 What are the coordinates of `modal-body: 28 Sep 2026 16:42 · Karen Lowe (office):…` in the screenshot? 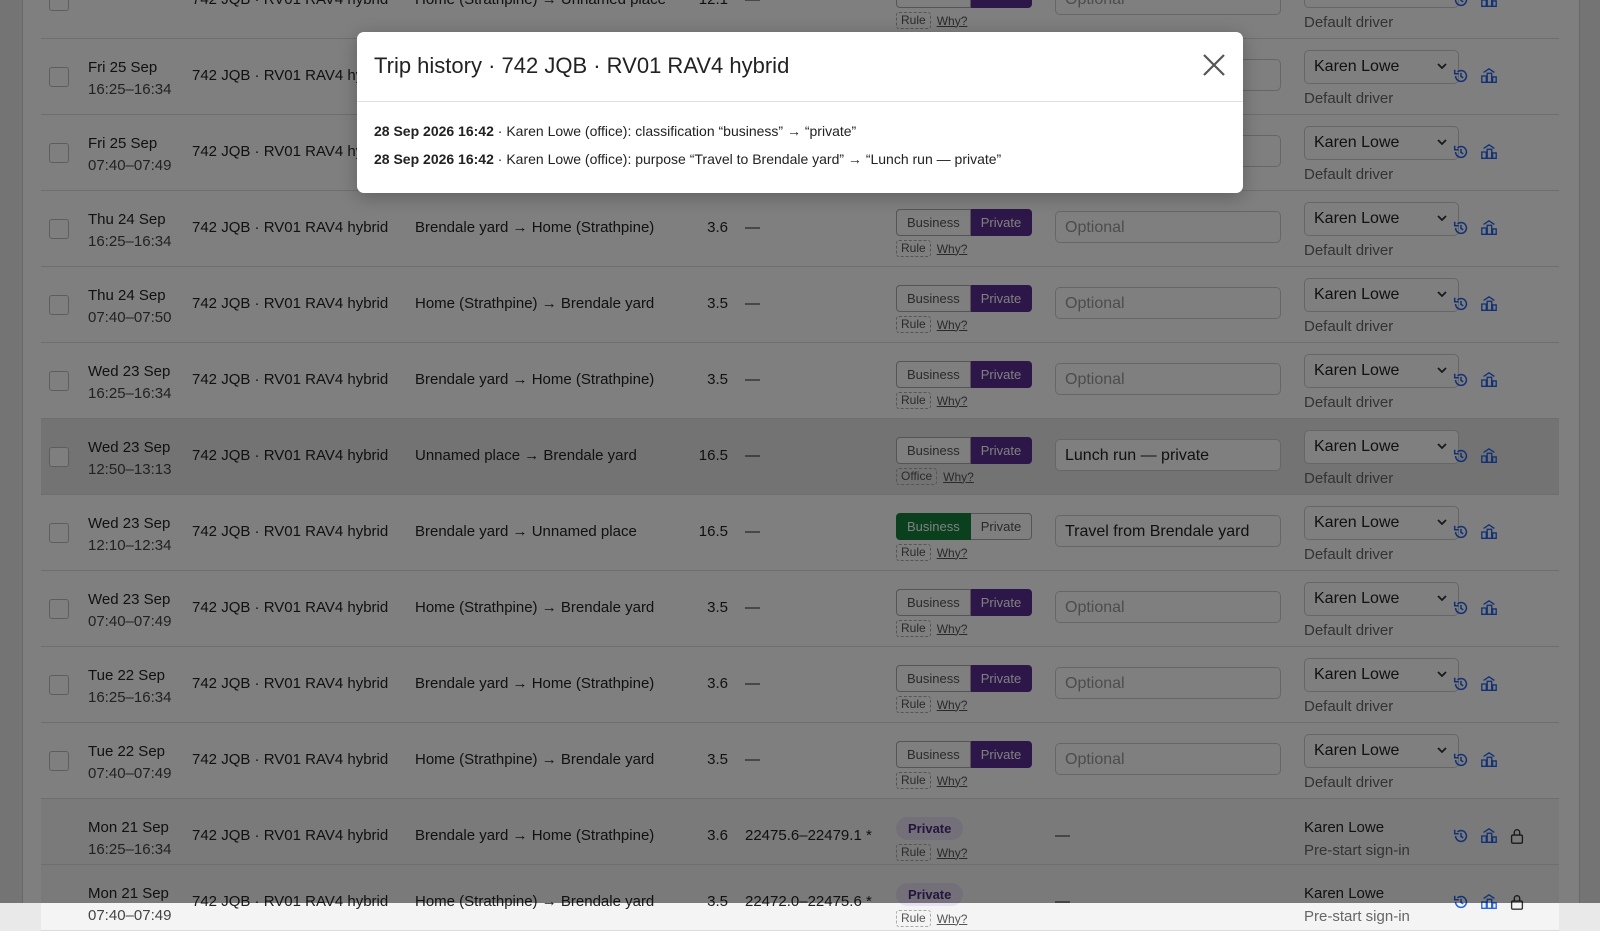 It's located at (800, 135).